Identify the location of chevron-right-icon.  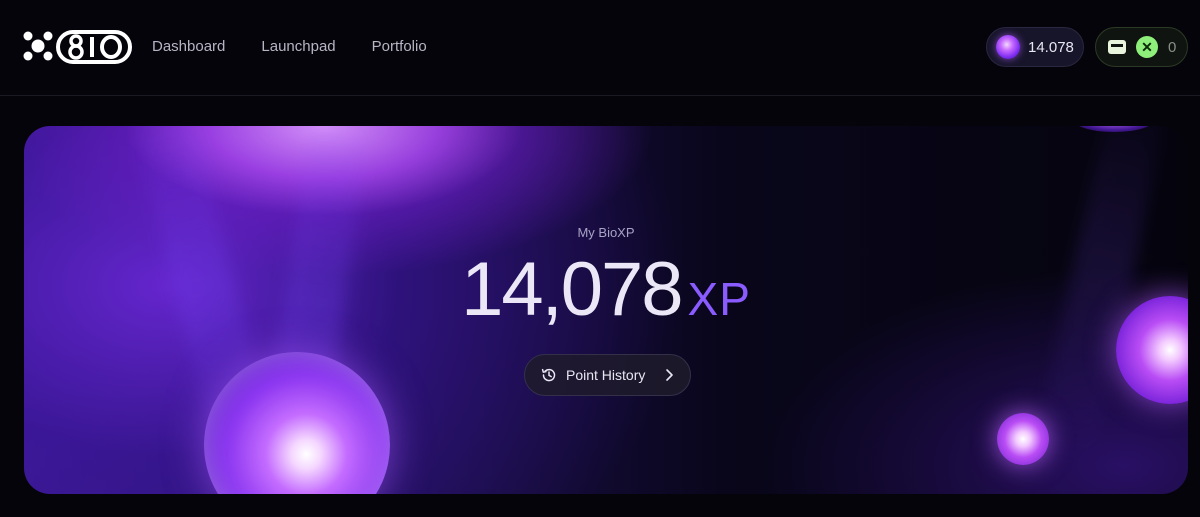
(670, 375).